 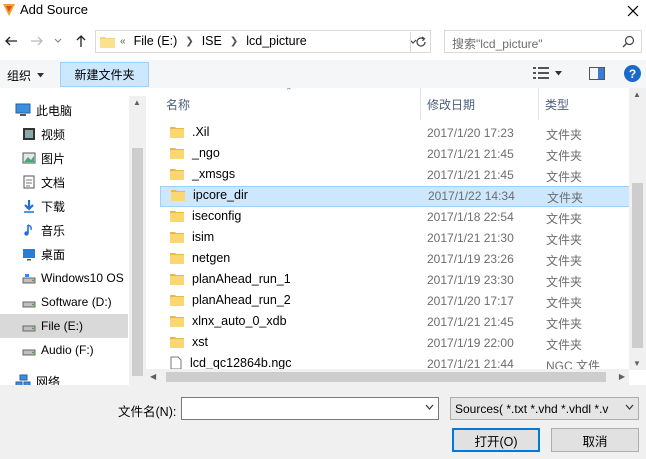 I want to click on column-header-row: ⌃ 名称 修改日期 类型, so click(x=400, y=104).